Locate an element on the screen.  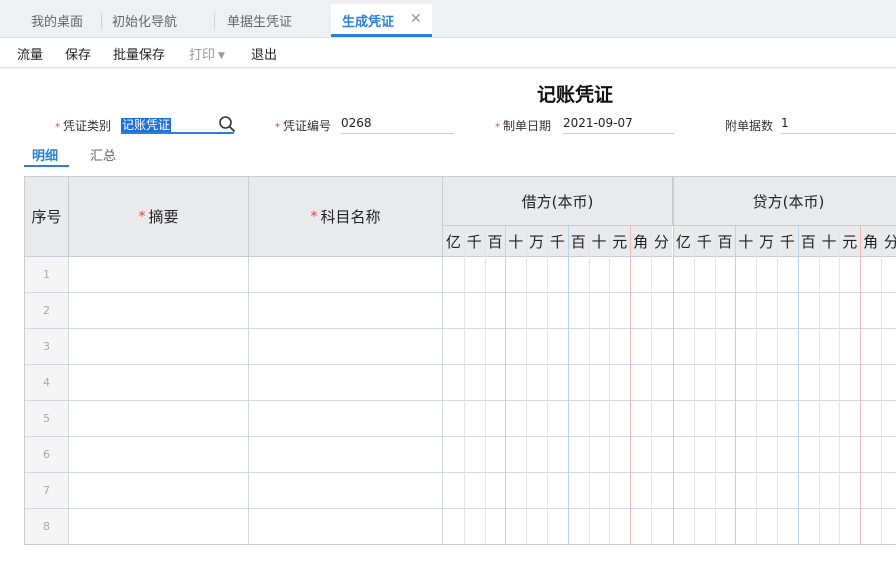
print-button: 打印 ▼ is located at coordinates (207, 53).